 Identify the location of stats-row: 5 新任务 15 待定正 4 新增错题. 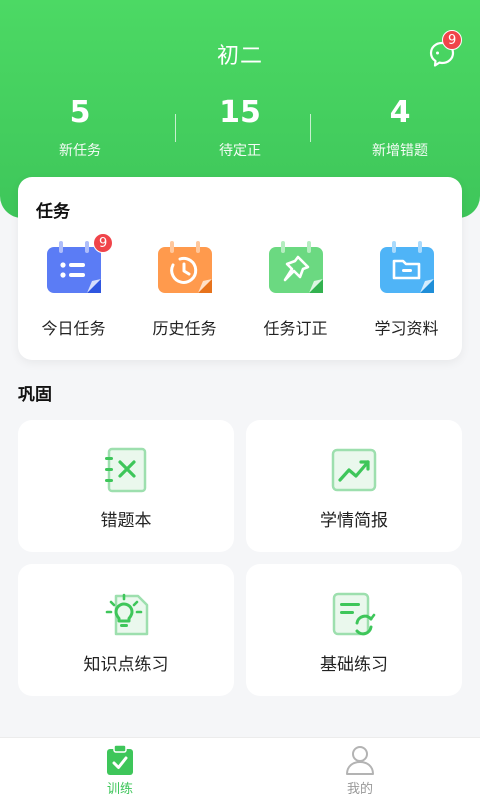
(240, 130).